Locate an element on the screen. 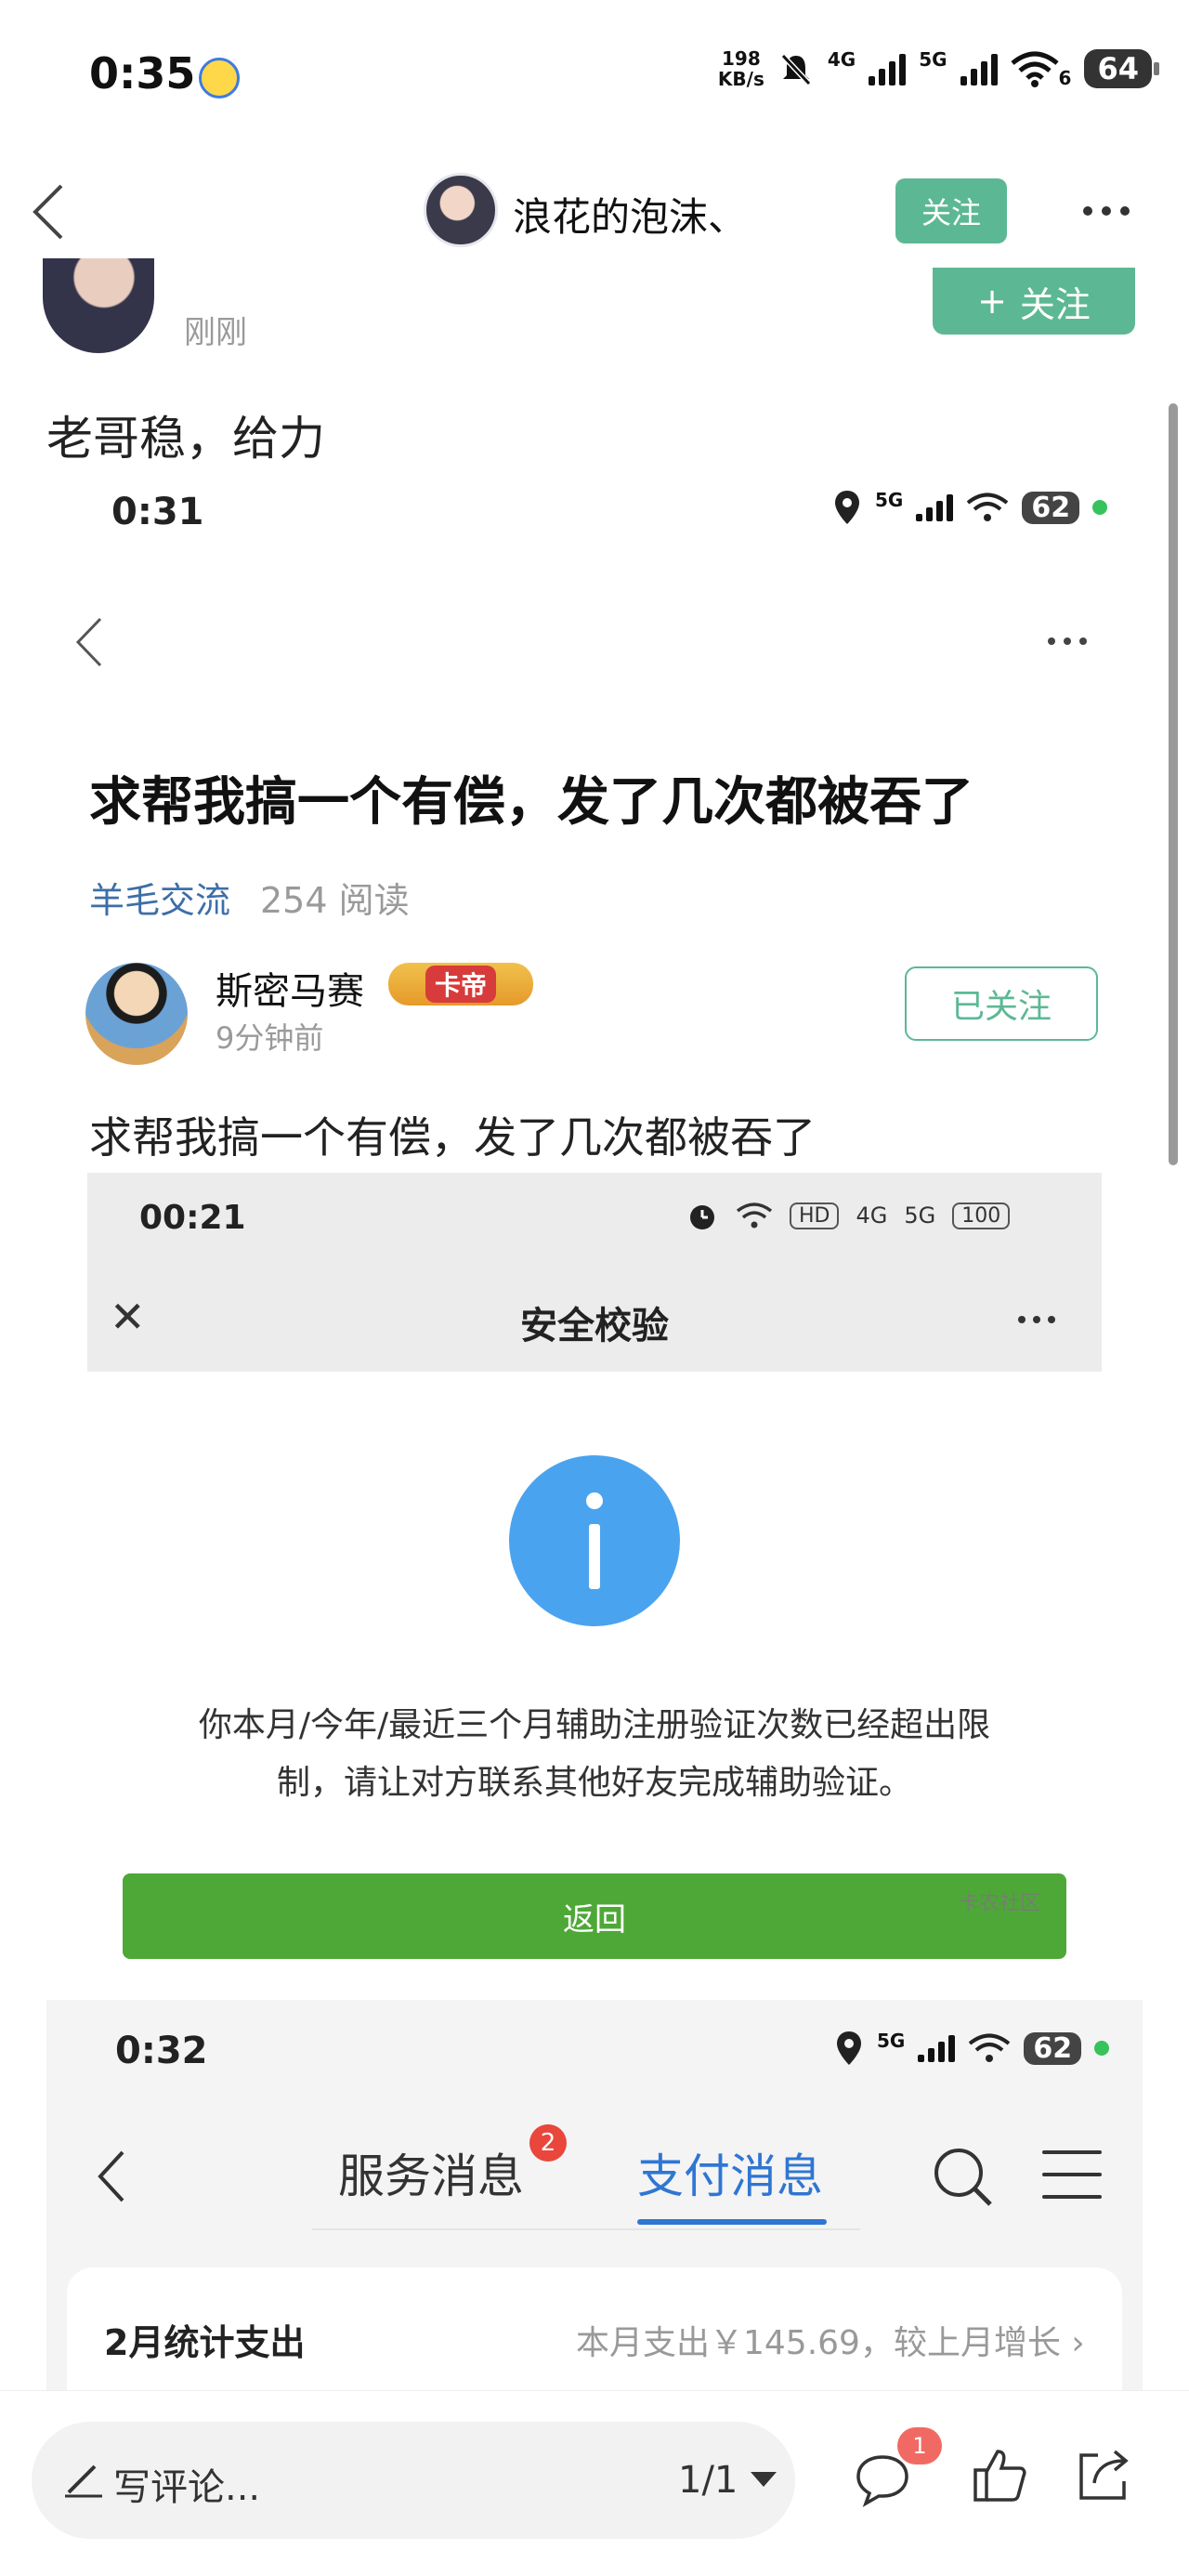 This screenshot has width=1189, height=2576. nav-user-avatar is located at coordinates (461, 210).